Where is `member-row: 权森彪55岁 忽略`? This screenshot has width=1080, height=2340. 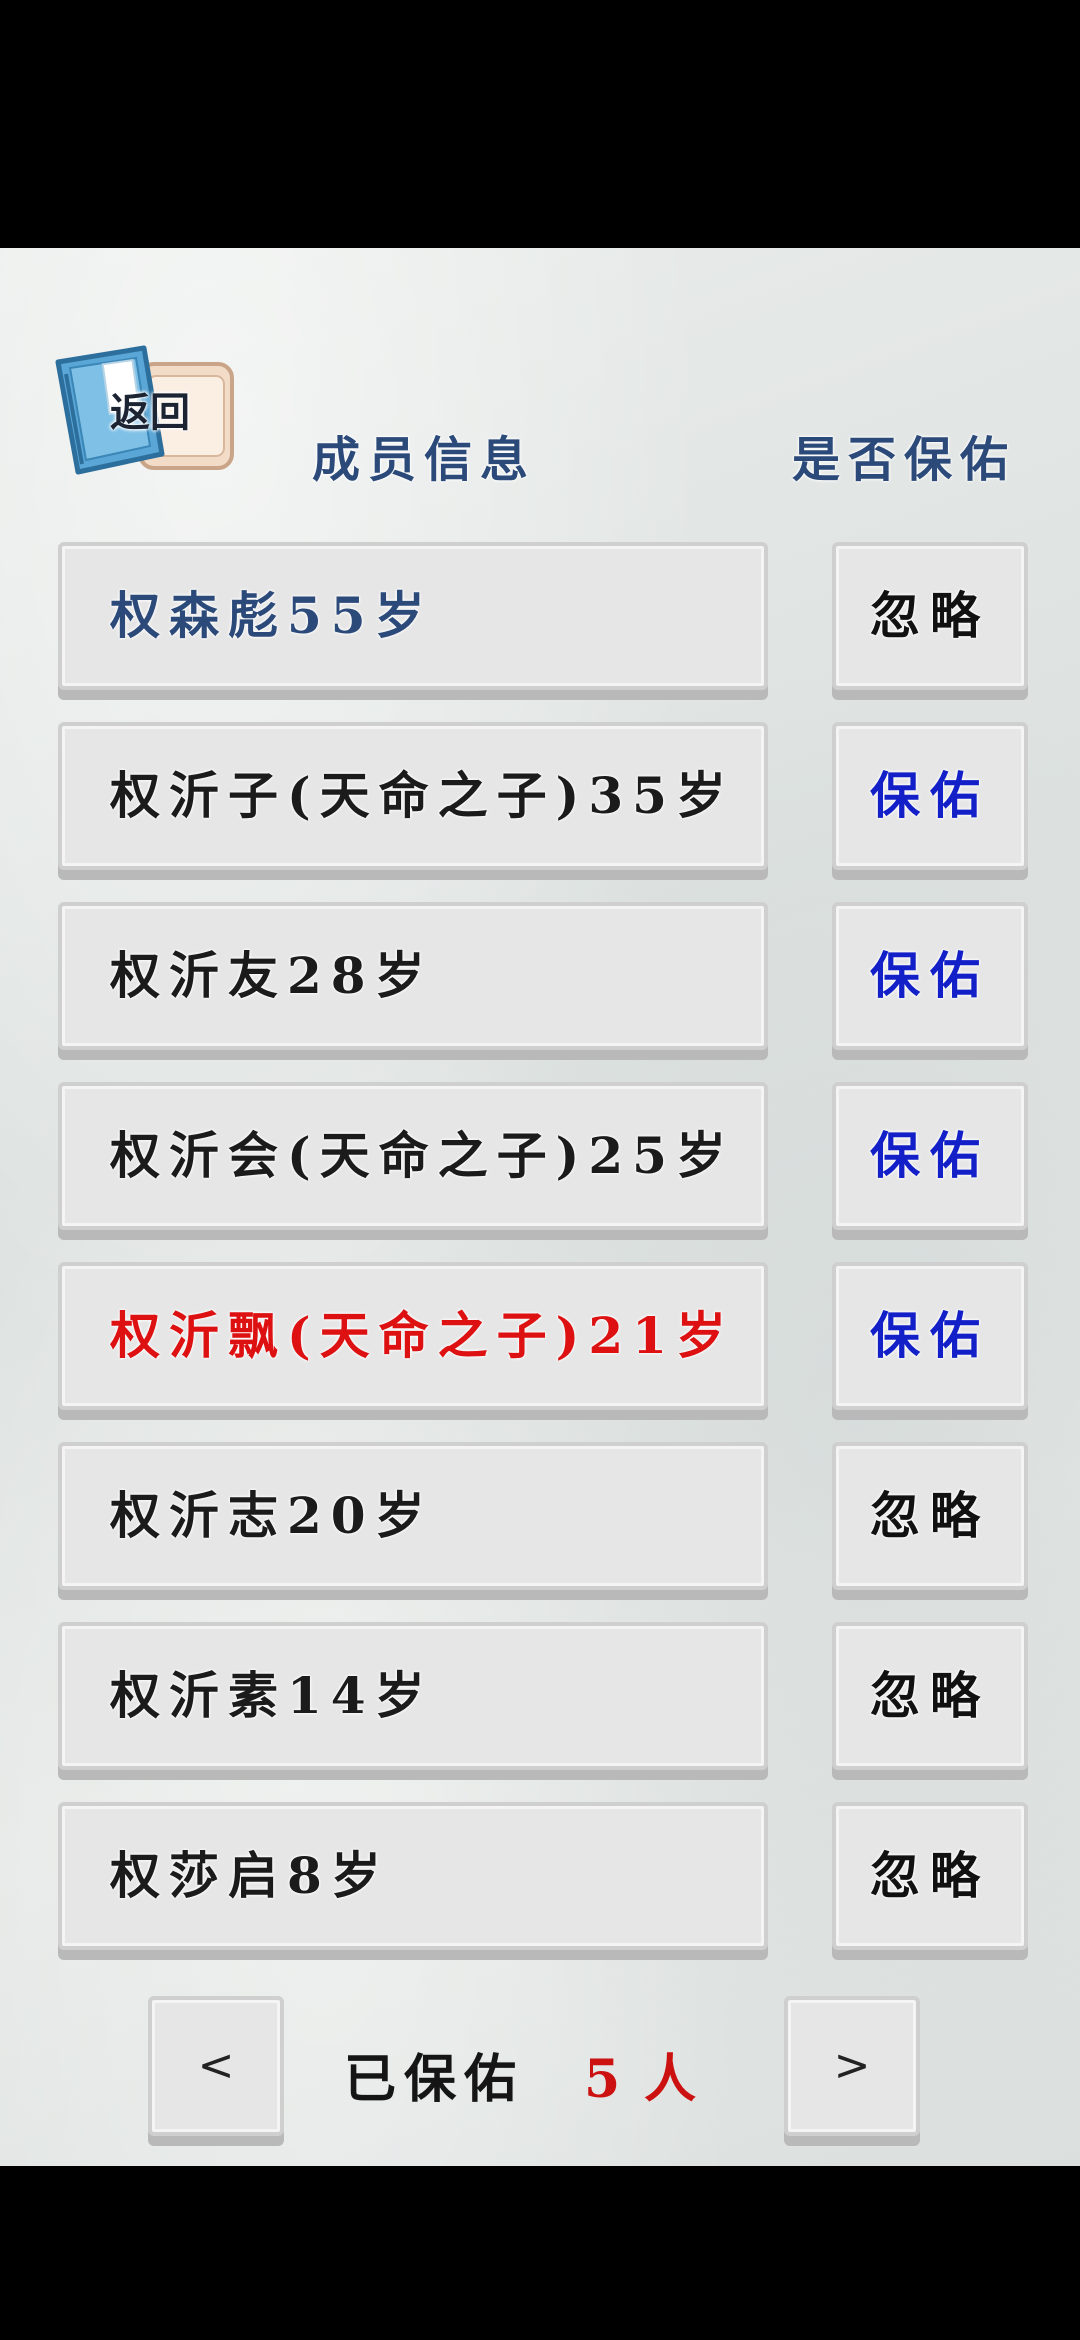 member-row: 权森彪55岁 忽略 is located at coordinates (540, 620).